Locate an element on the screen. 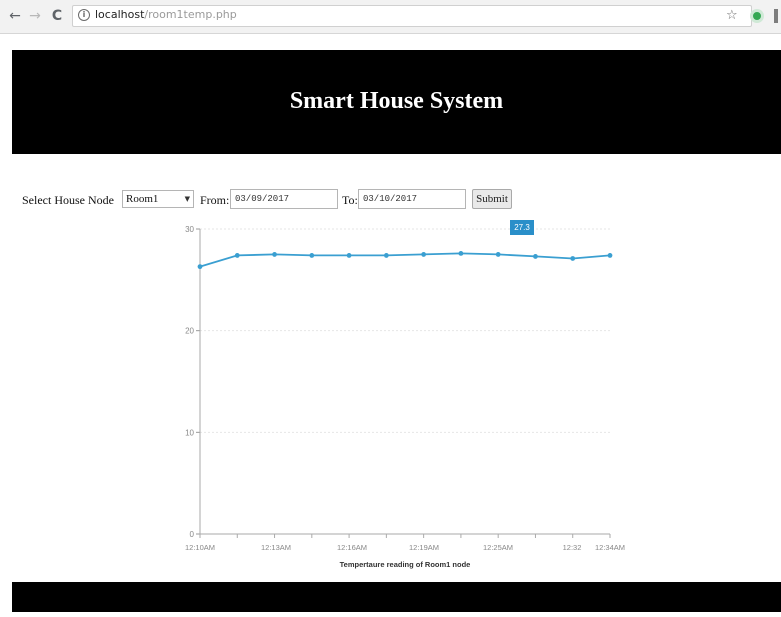  x-tick-label: 12:13AM is located at coordinates (276, 547).